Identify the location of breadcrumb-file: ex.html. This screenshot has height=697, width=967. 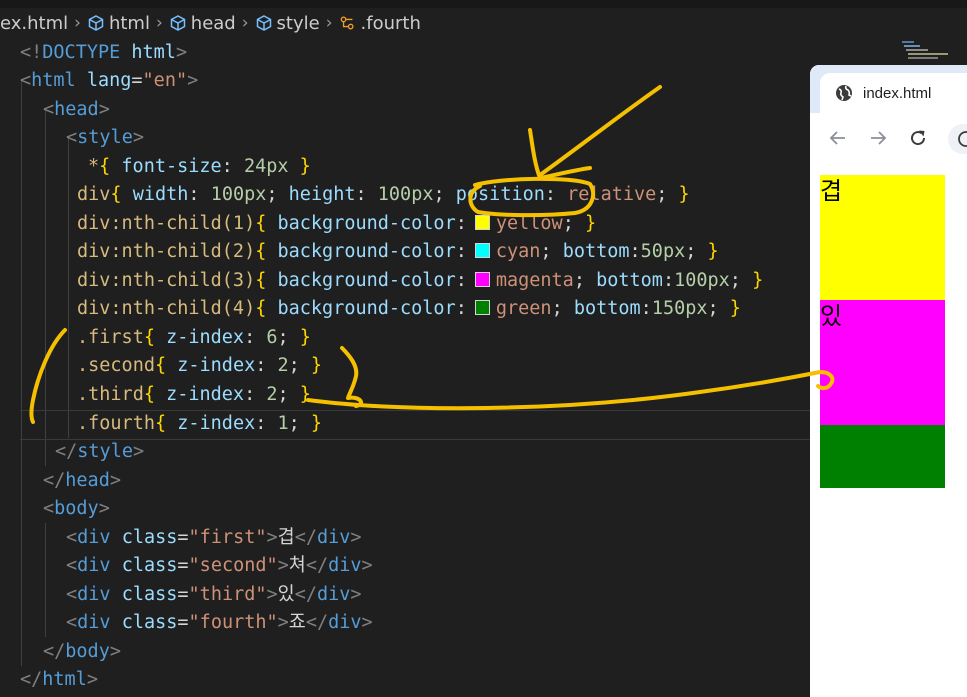
(34, 23).